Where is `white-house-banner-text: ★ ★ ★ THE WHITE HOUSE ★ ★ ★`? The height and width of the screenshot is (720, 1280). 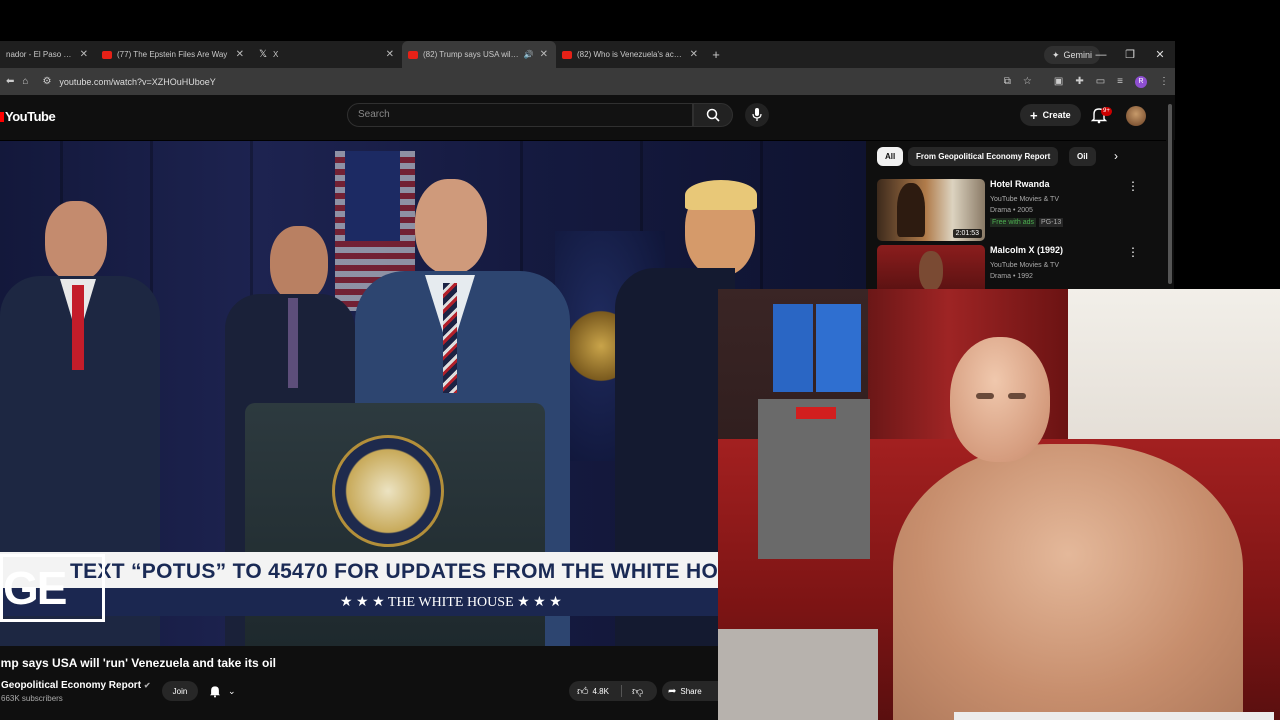 white-house-banner-text: ★ ★ ★ THE WHITE HOUSE ★ ★ ★ is located at coordinates (451, 602).